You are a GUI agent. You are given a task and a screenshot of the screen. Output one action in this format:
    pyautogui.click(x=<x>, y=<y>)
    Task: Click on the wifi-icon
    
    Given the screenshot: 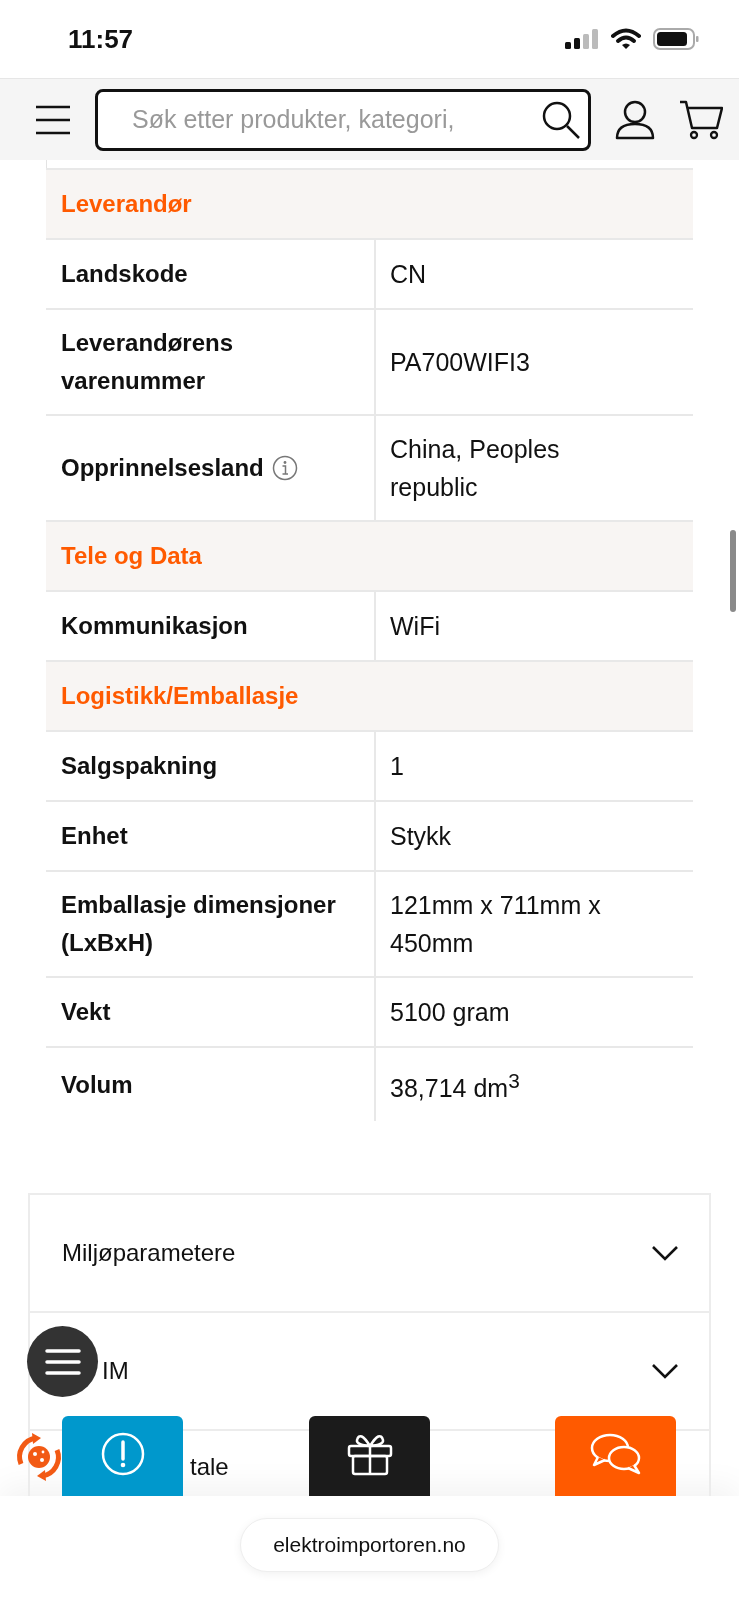 What is the action you would take?
    pyautogui.click(x=626, y=39)
    